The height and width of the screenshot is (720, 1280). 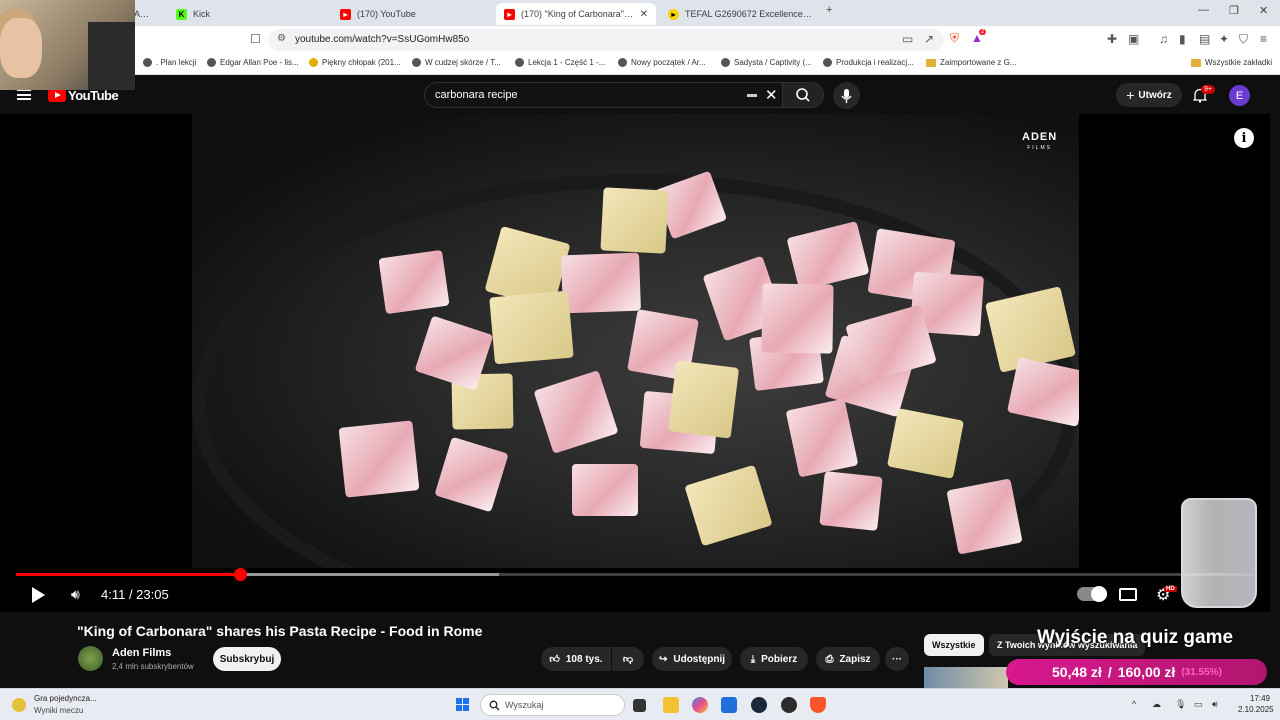 I want to click on voice-search-button, so click(x=846, y=95).